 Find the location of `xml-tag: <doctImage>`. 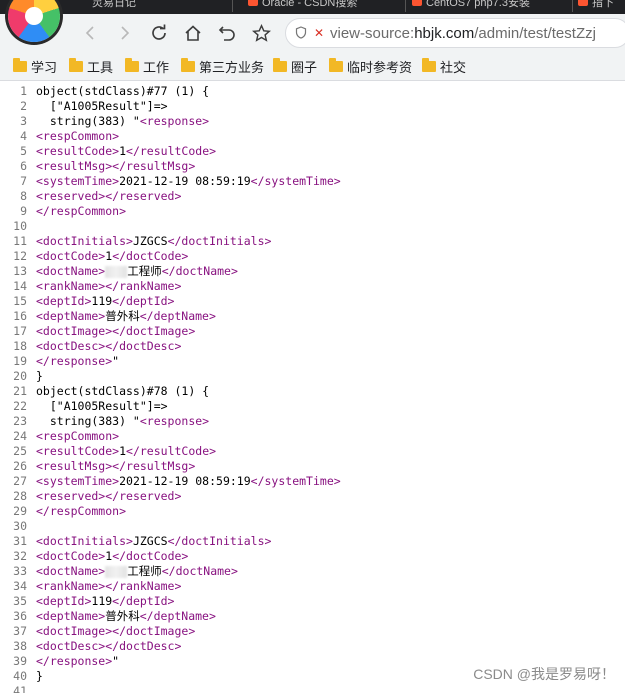

xml-tag: <doctImage> is located at coordinates (74, 631).